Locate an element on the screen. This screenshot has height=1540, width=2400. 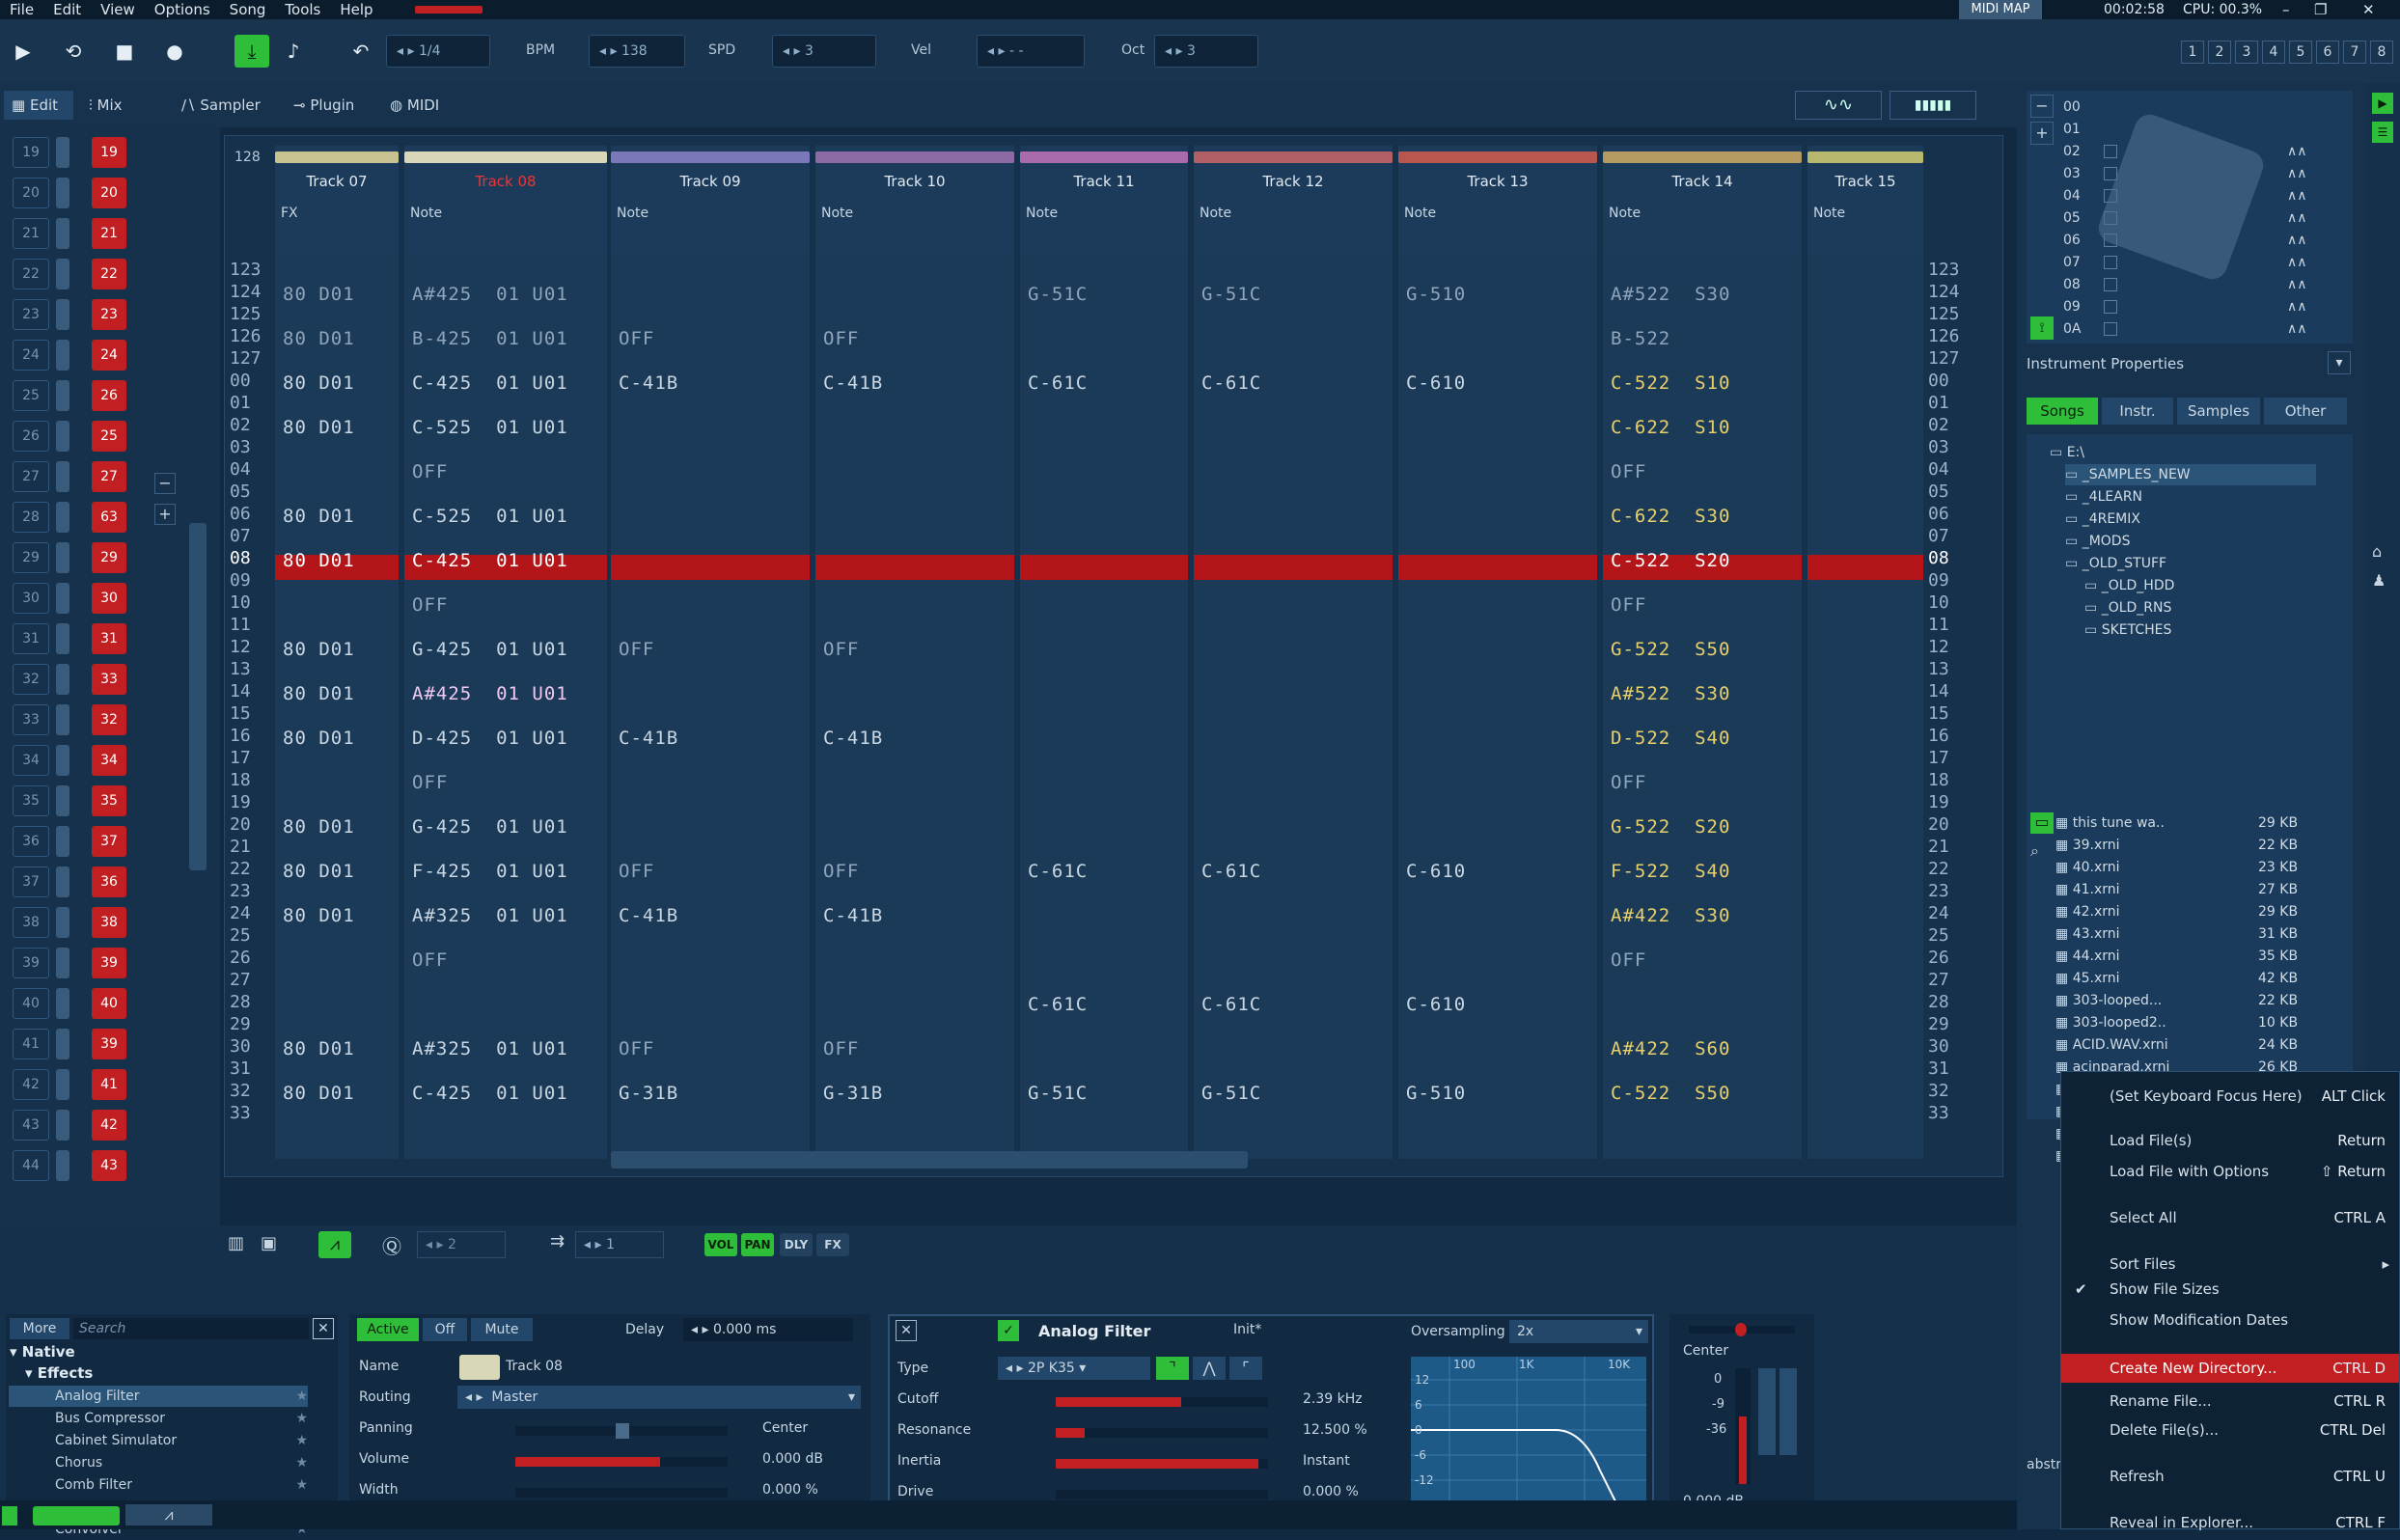
pattern-cell: A#425 01 U01 is located at coordinates (490, 693).